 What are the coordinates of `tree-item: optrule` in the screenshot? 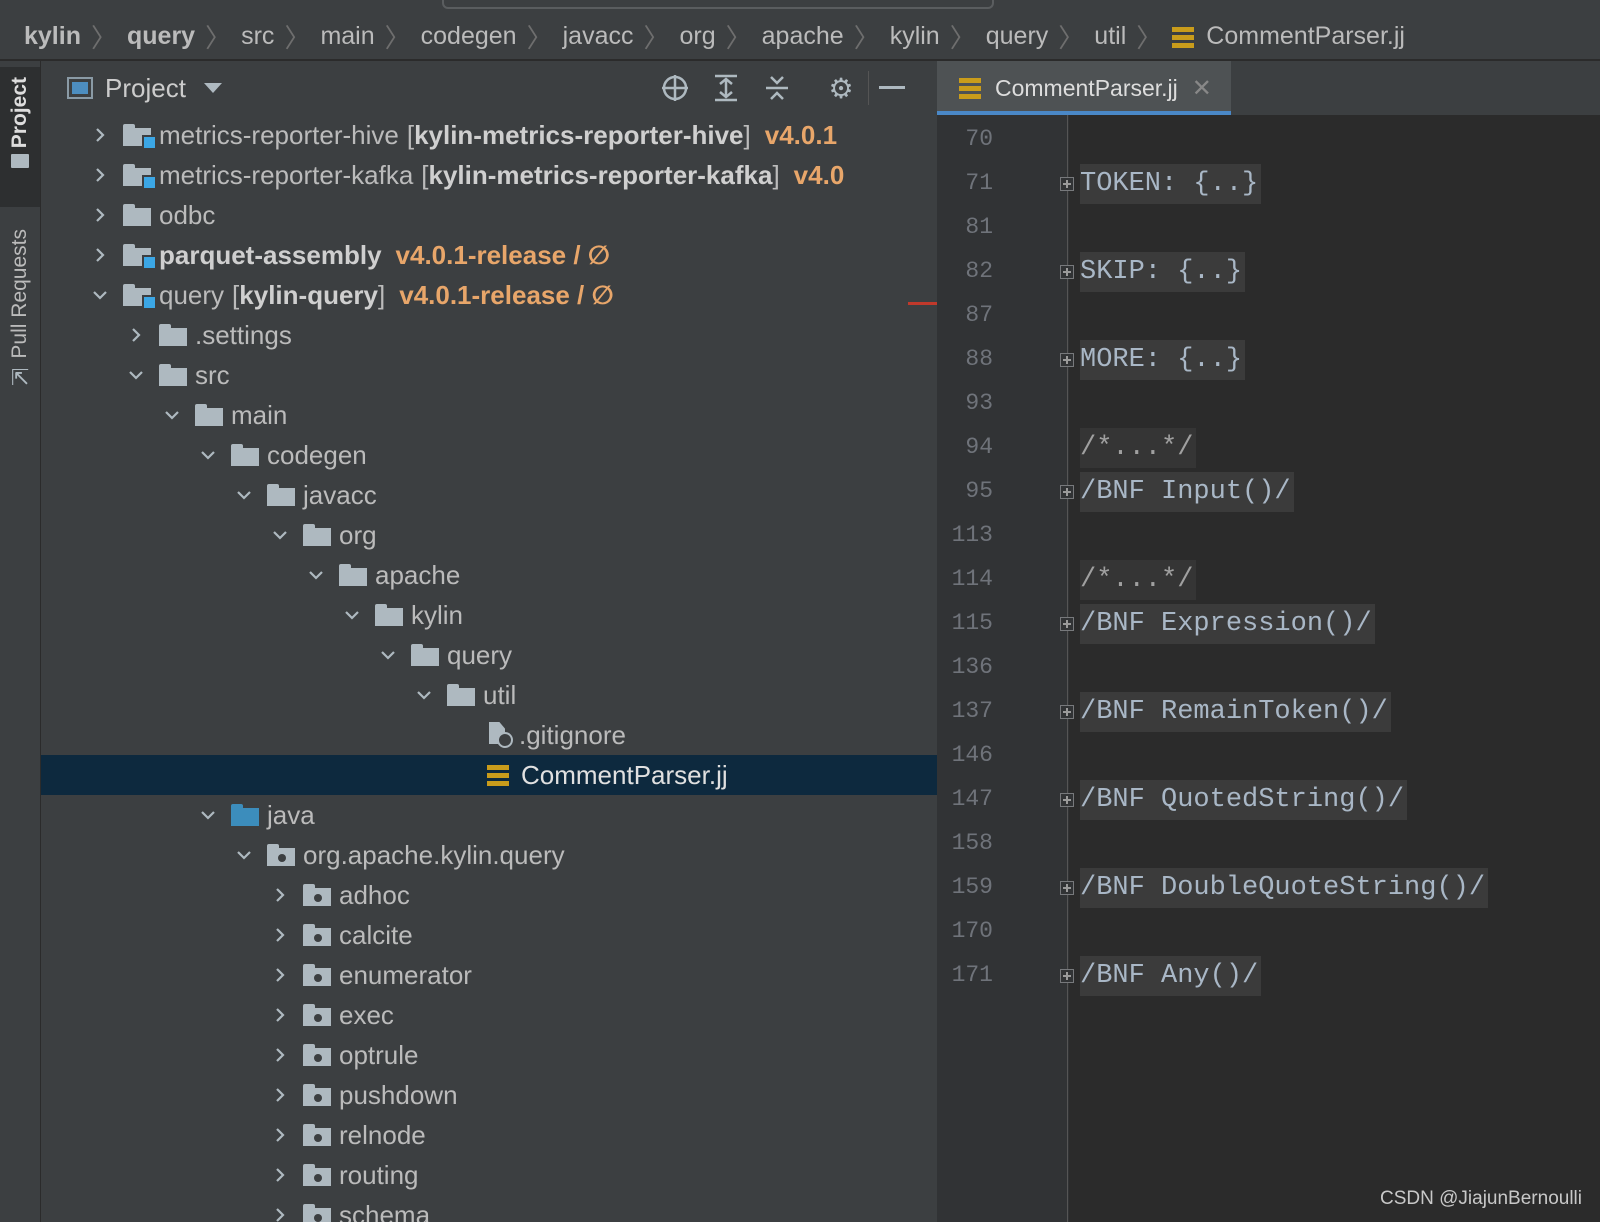 It's located at (489, 1055).